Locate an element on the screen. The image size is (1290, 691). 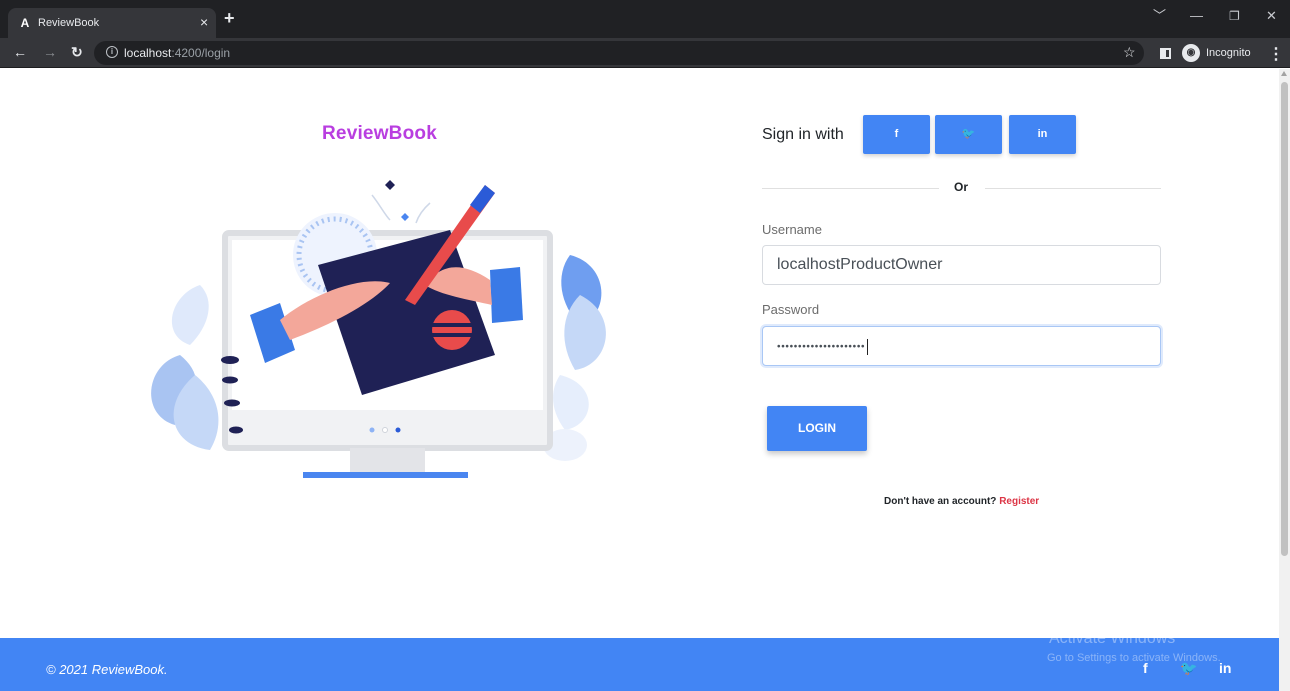
password-field: ••••••••••••••••••••• is located at coordinates (961, 346).